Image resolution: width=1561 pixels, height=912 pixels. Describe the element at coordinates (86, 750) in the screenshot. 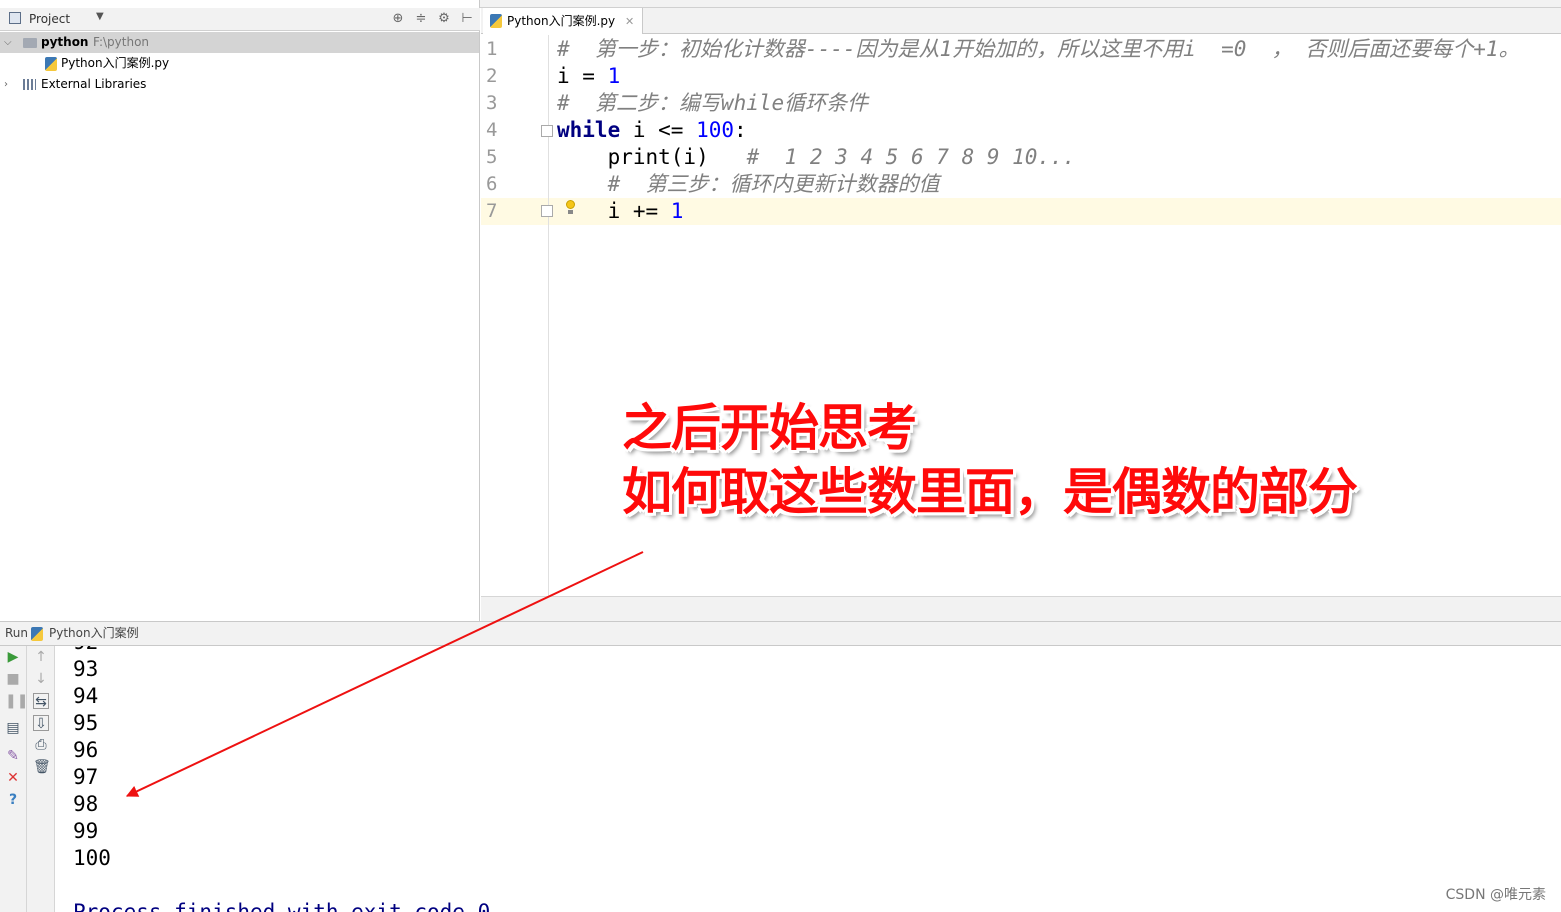

I see `console-line: 96` at that location.